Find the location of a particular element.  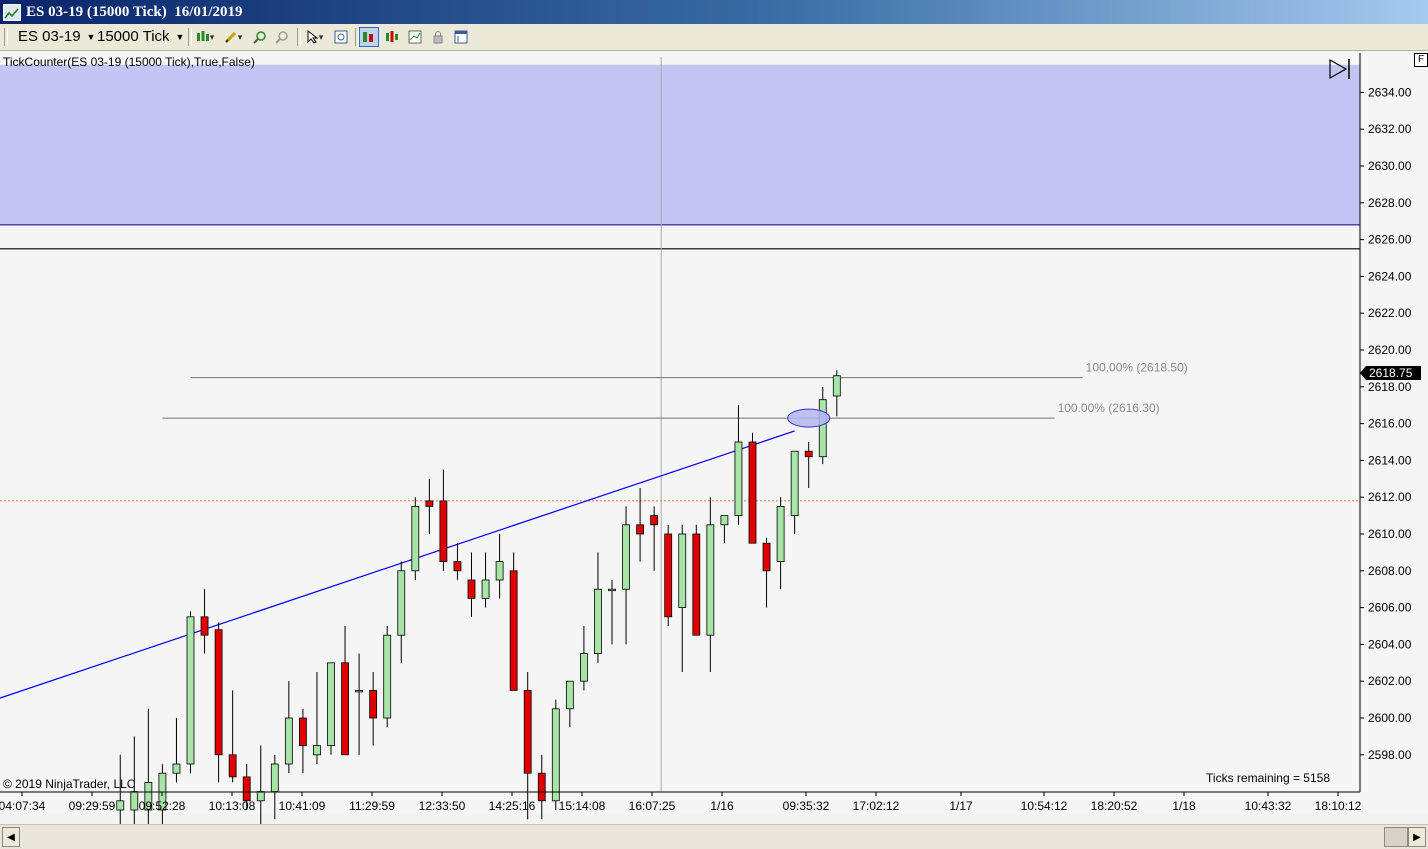

time-tick-label: 12:33:50 is located at coordinates (442, 806).